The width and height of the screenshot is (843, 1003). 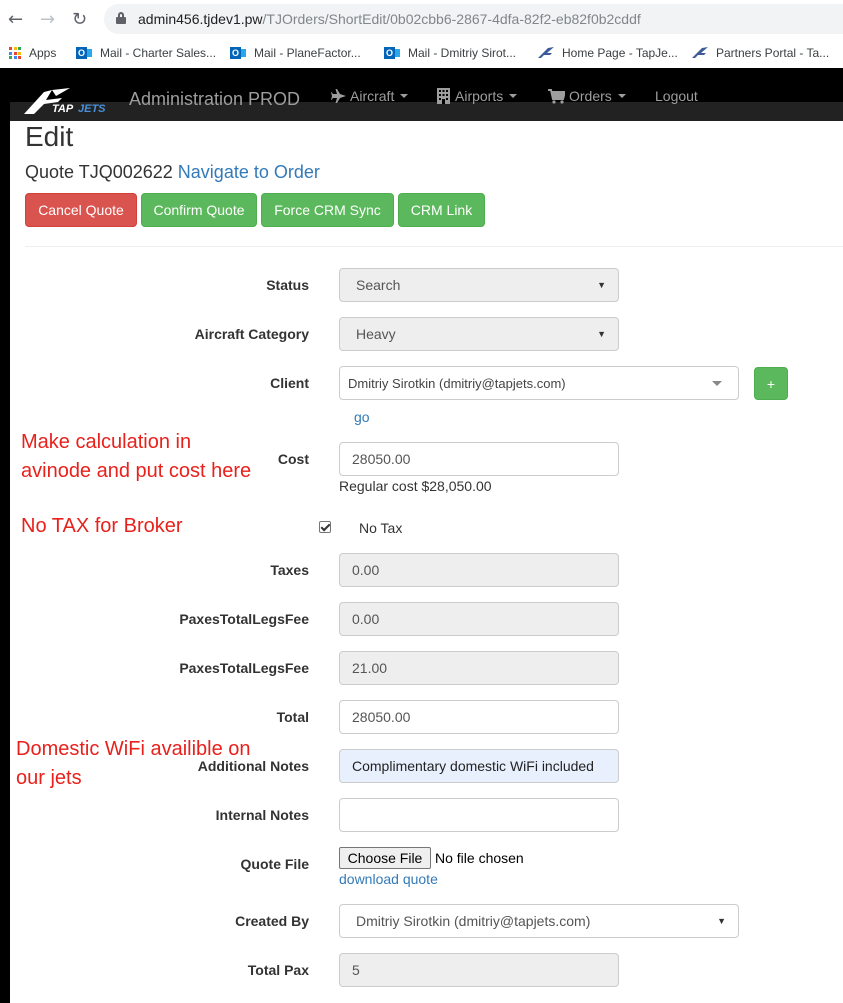 What do you see at coordinates (441, 210) in the screenshot?
I see `crm-link-button: CRM Link` at bounding box center [441, 210].